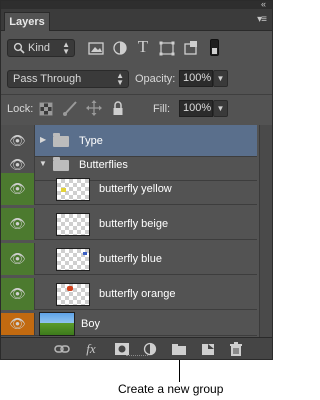  I want to click on opacity-dropdown-button: ▼, so click(220, 78).